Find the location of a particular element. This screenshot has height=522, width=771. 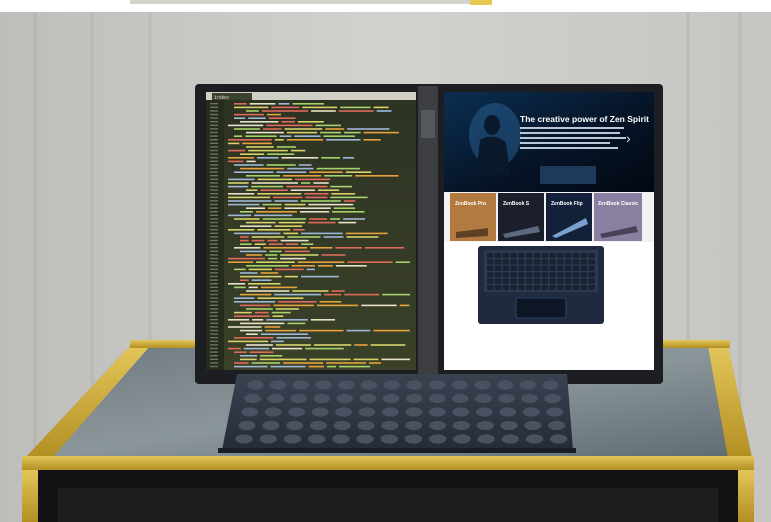

product-label-s: ZenBook S is located at coordinates (516, 204).